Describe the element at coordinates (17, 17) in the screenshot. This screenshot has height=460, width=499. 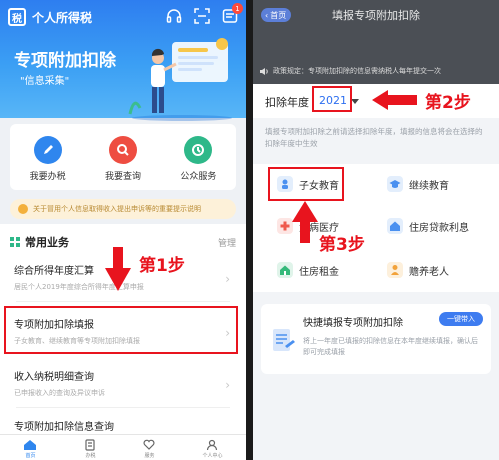
I see `tax-logo-icon: 税` at that location.